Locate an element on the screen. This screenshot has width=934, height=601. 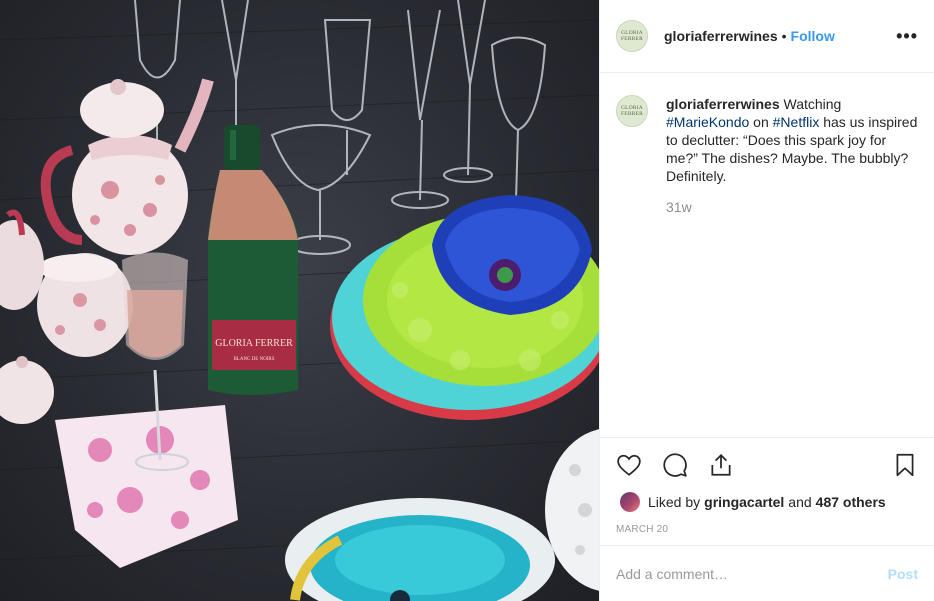
bookmark-icon is located at coordinates (905, 465).